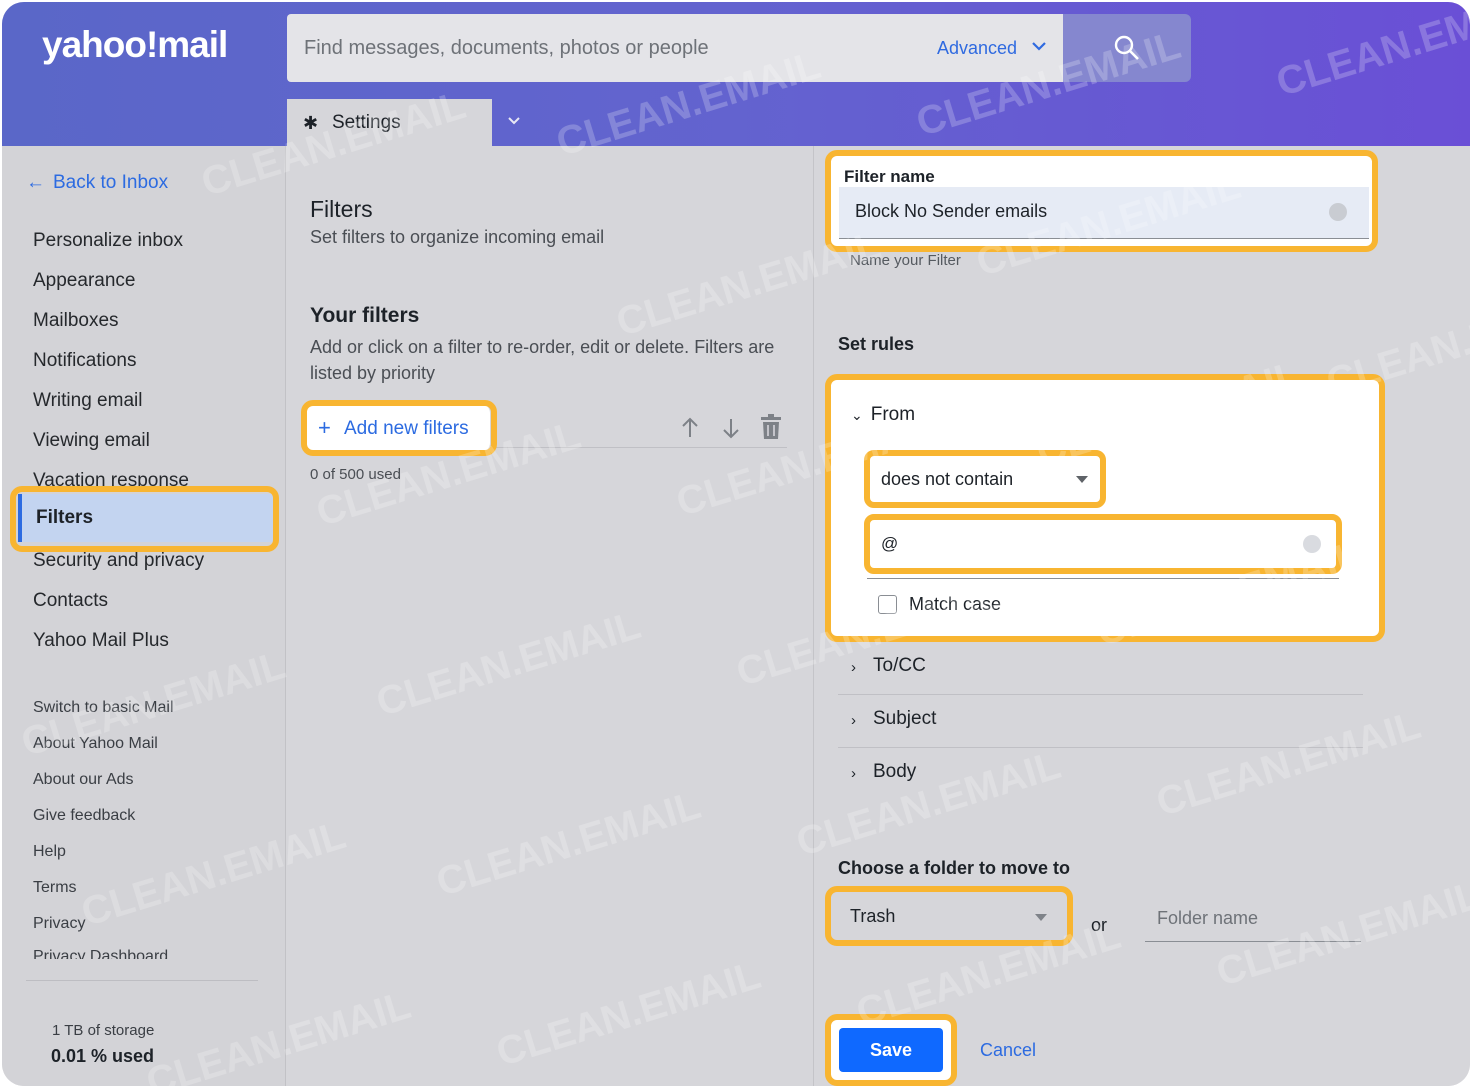  I want to click on condition-select: does not contain, so click(985, 479).